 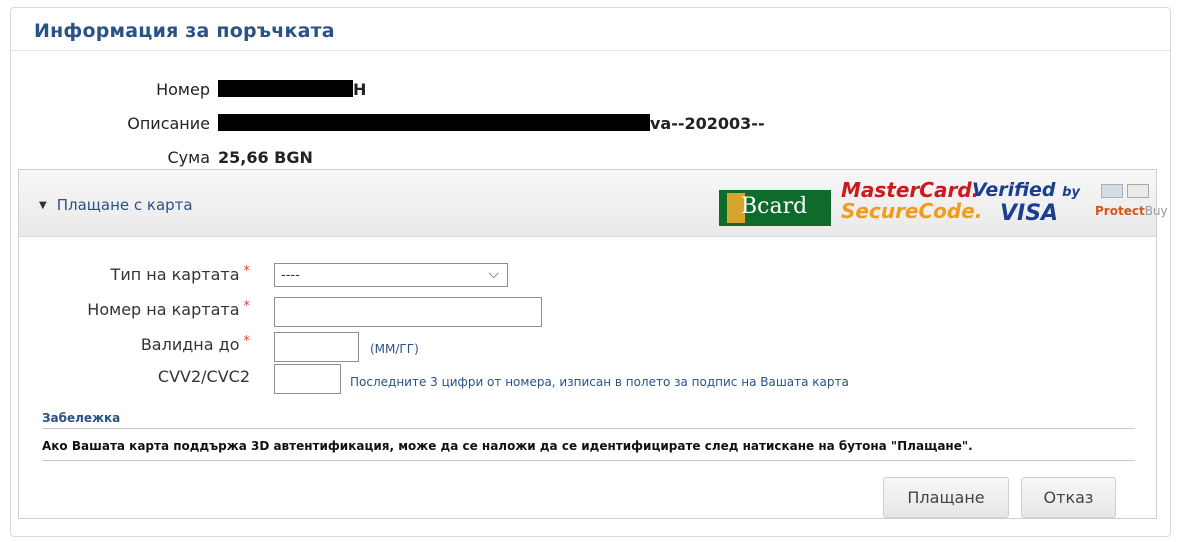 I want to click on order-description-label: Описание, so click(x=168, y=123).